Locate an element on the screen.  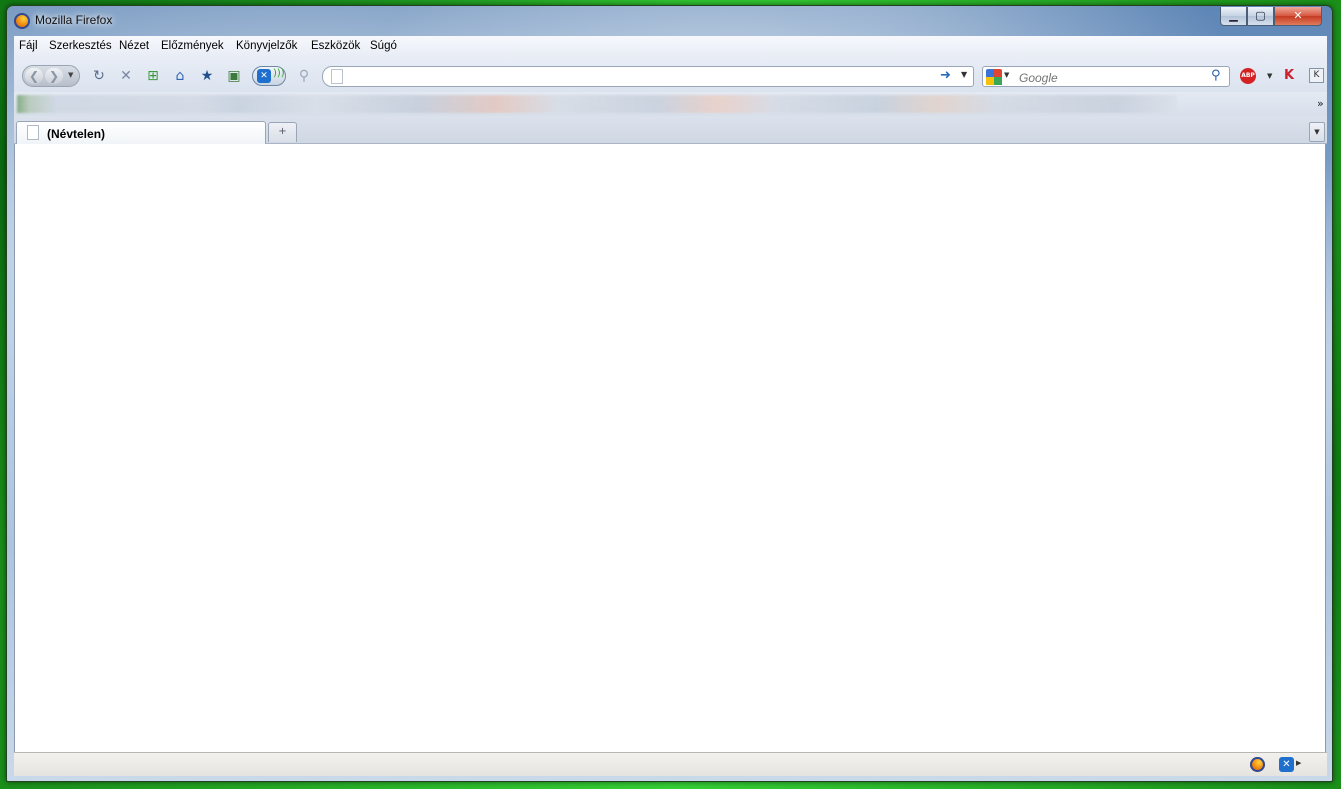
google-engine-icon is located at coordinates (994, 77).